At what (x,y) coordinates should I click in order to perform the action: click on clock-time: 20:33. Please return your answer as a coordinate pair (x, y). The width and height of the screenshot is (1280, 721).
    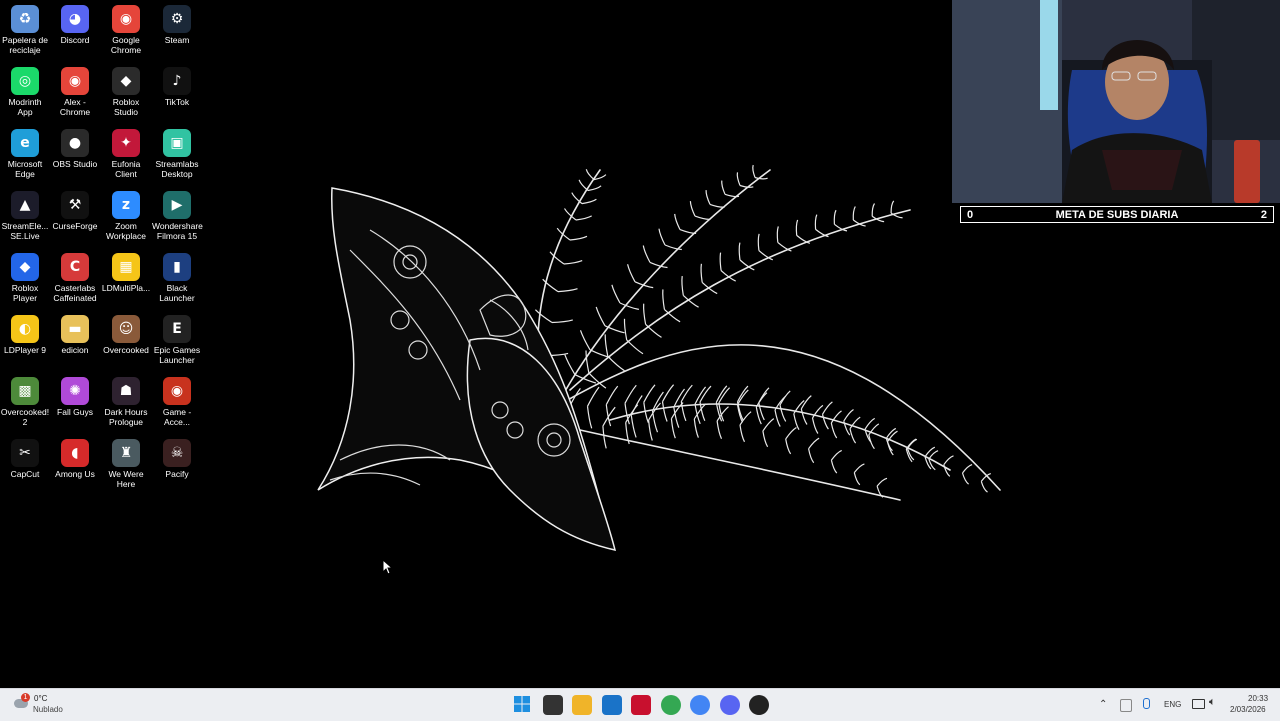
    Looking at the image, I should click on (1258, 698).